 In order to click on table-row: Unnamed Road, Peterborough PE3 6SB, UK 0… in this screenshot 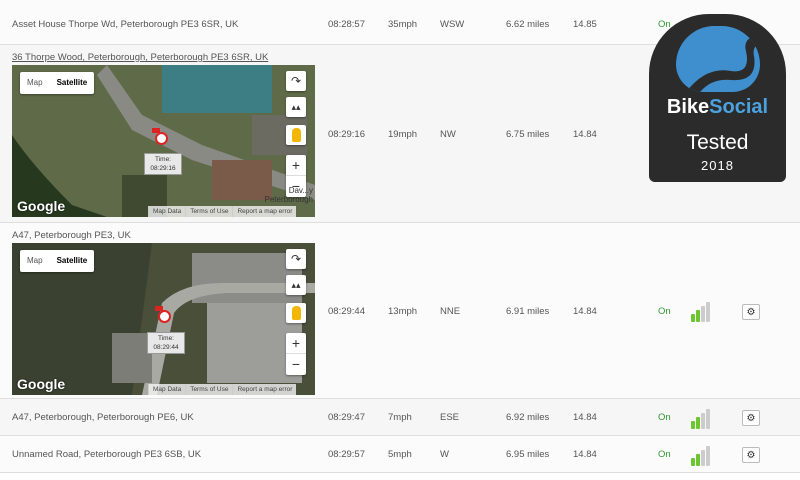, I will do `click(400, 454)`.